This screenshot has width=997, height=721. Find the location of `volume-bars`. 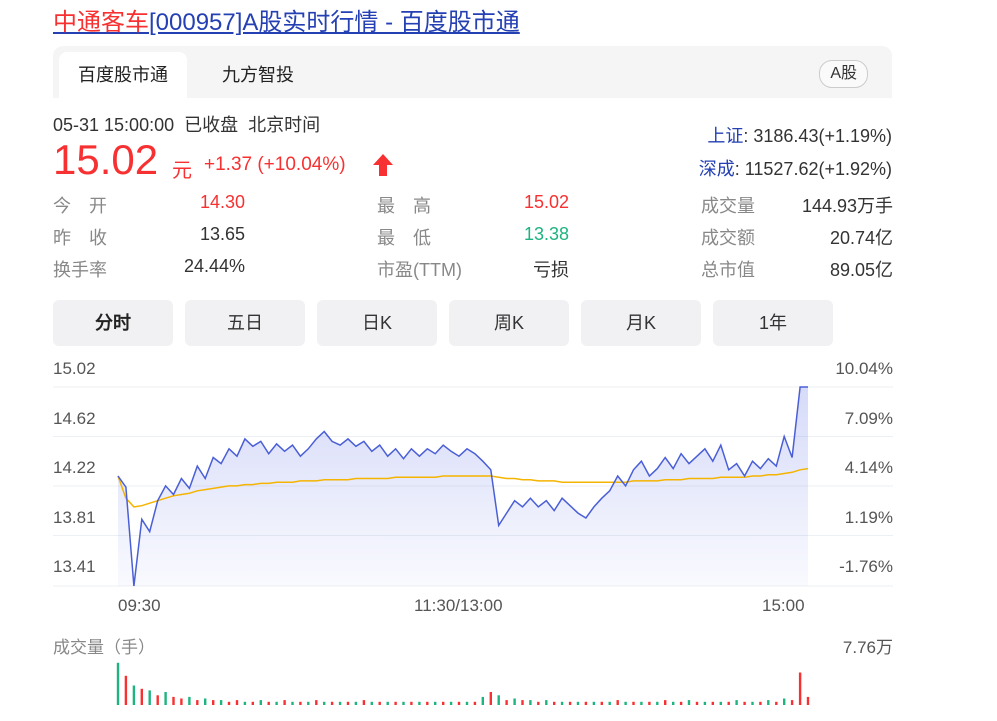

volume-bars is located at coordinates (463, 683).